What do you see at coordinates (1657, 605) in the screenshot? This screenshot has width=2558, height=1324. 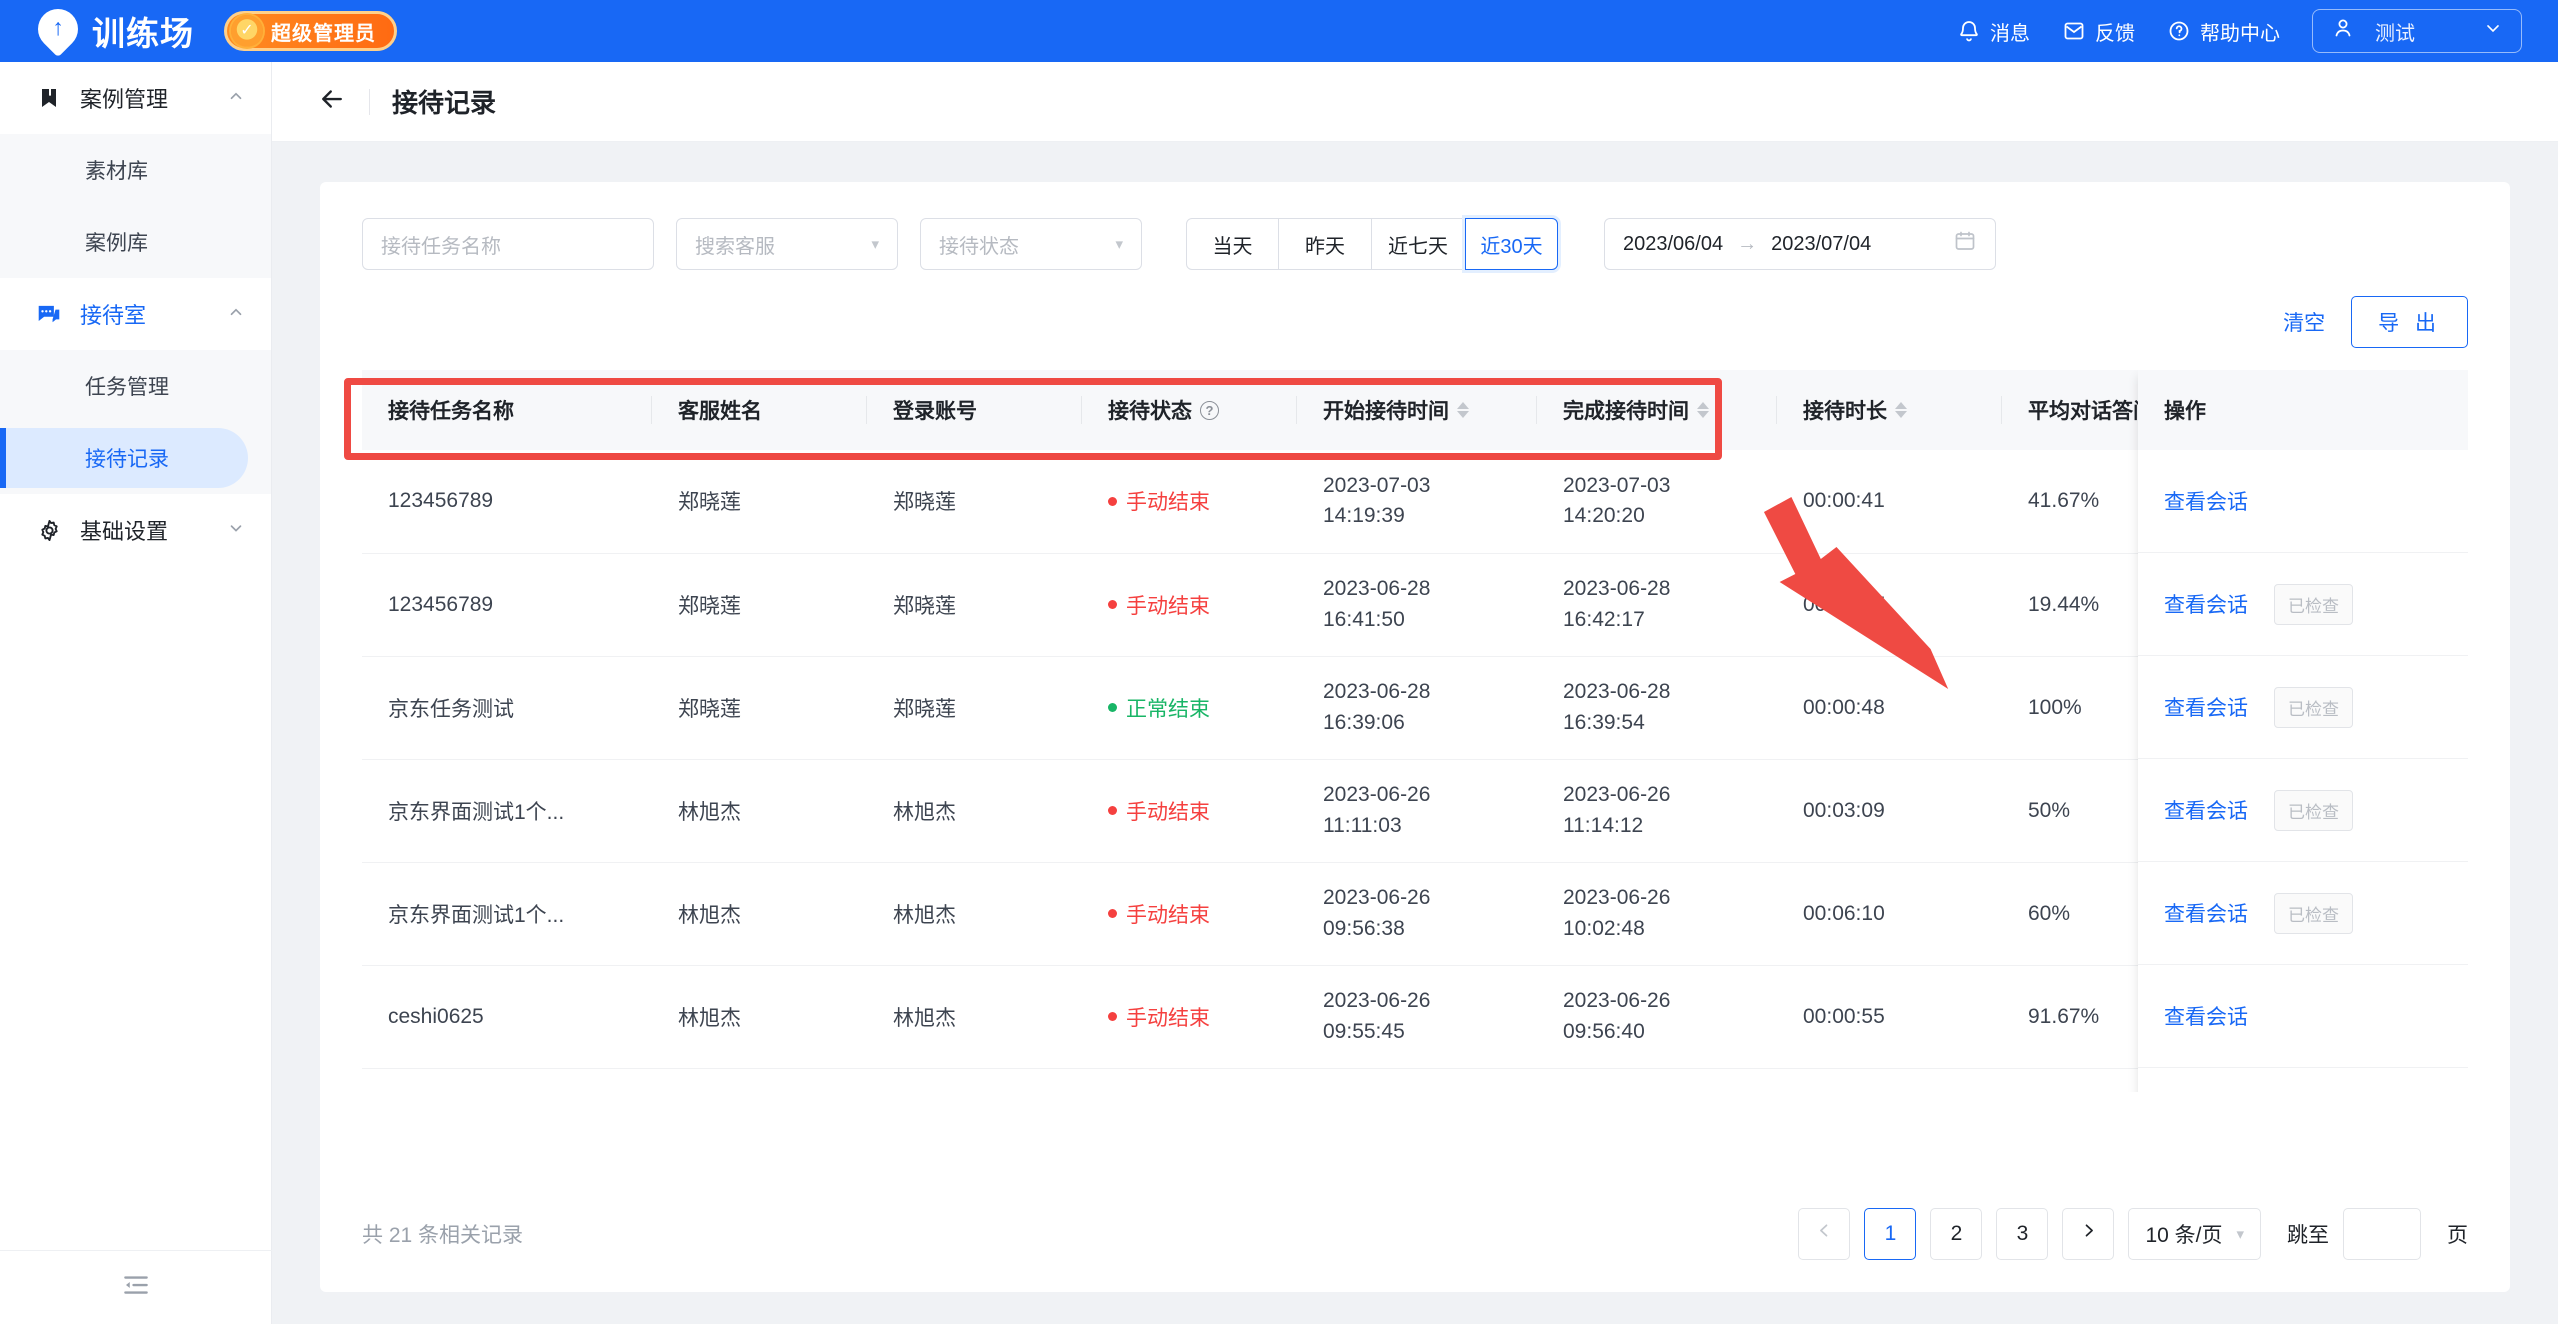 I see `cell-end-time: 2023-06-28 16:42:17` at bounding box center [1657, 605].